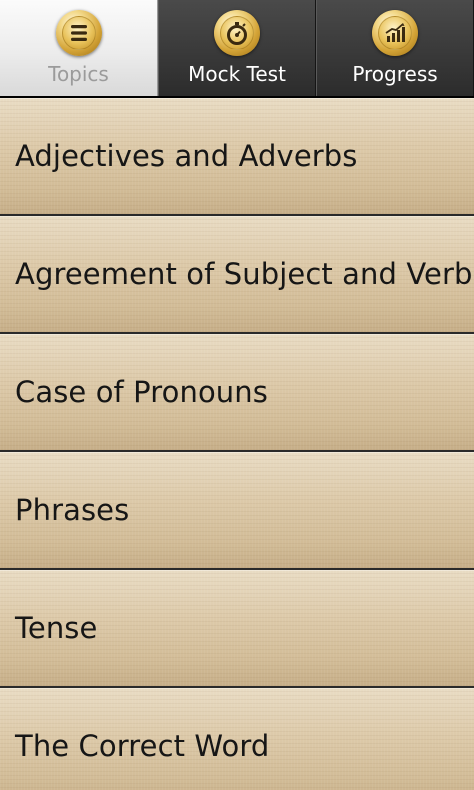  What do you see at coordinates (395, 33) in the screenshot?
I see `bar-chart-icon` at bounding box center [395, 33].